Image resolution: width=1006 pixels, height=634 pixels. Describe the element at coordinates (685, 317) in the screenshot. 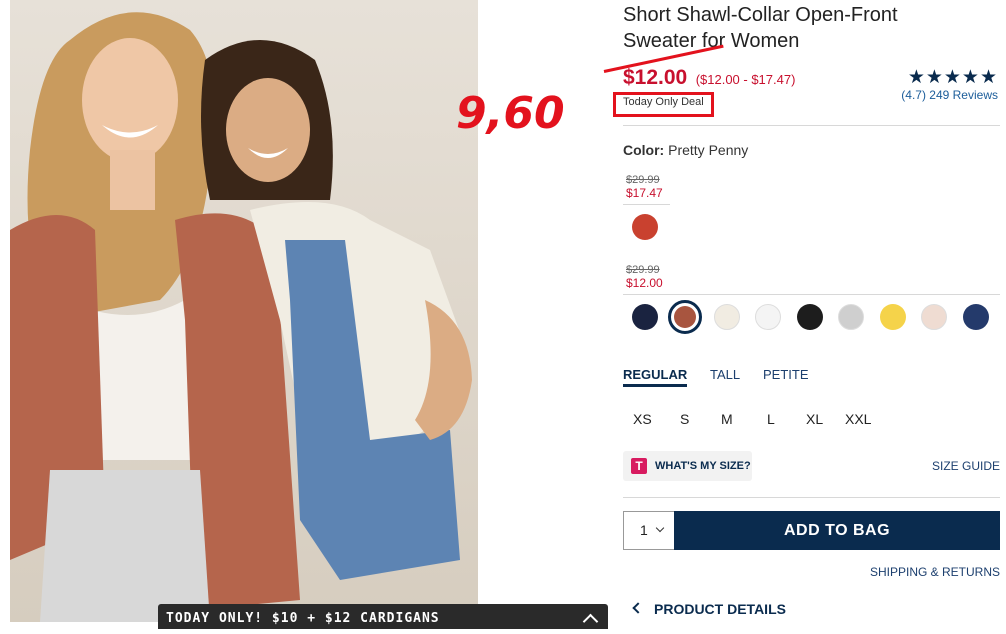

I see `color-swatch-pretty-penny-selected` at that location.